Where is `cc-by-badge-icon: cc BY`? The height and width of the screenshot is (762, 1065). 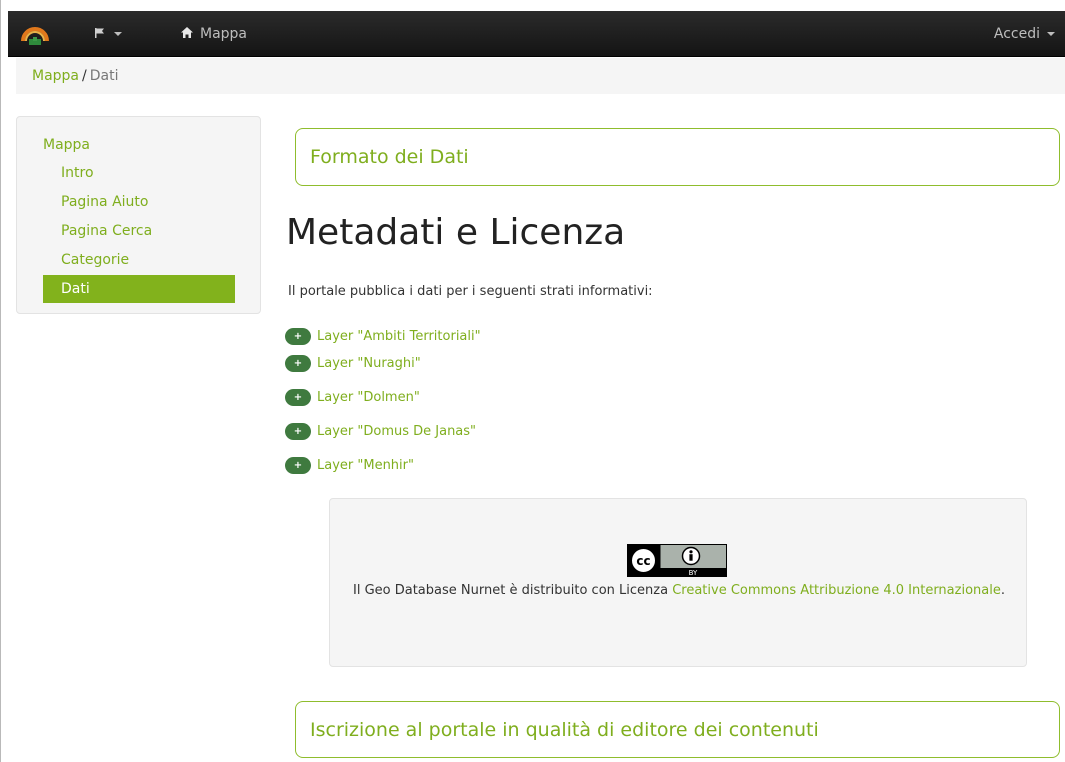
cc-by-badge-icon: cc BY is located at coordinates (677, 560).